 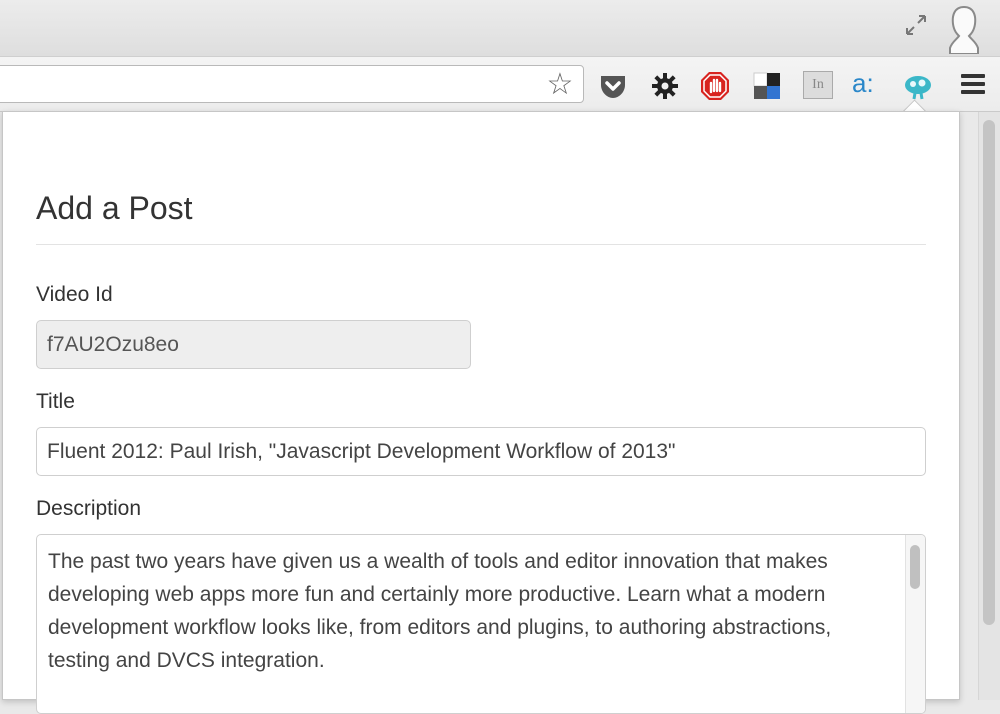 What do you see at coordinates (500, 28) in the screenshot?
I see `window-titlebar` at bounding box center [500, 28].